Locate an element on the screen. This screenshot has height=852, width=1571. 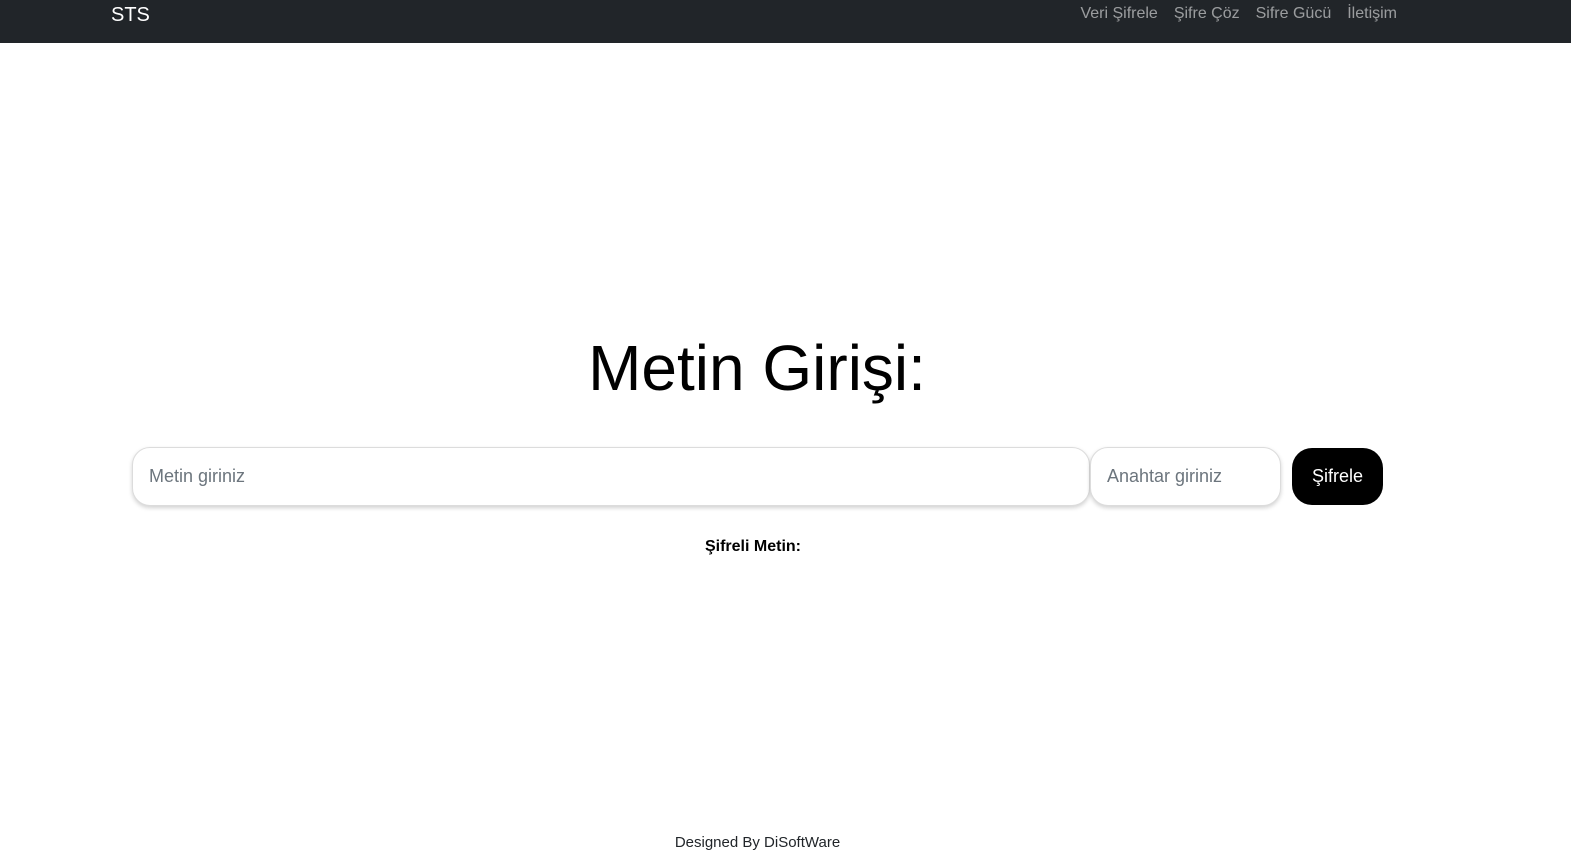
key-input is located at coordinates (1185, 476).